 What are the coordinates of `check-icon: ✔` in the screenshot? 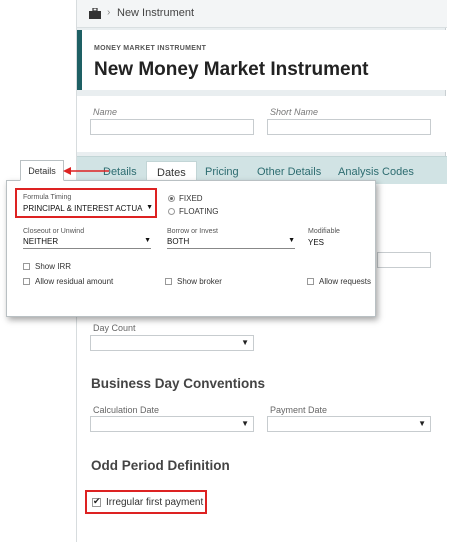 It's located at (97, 501).